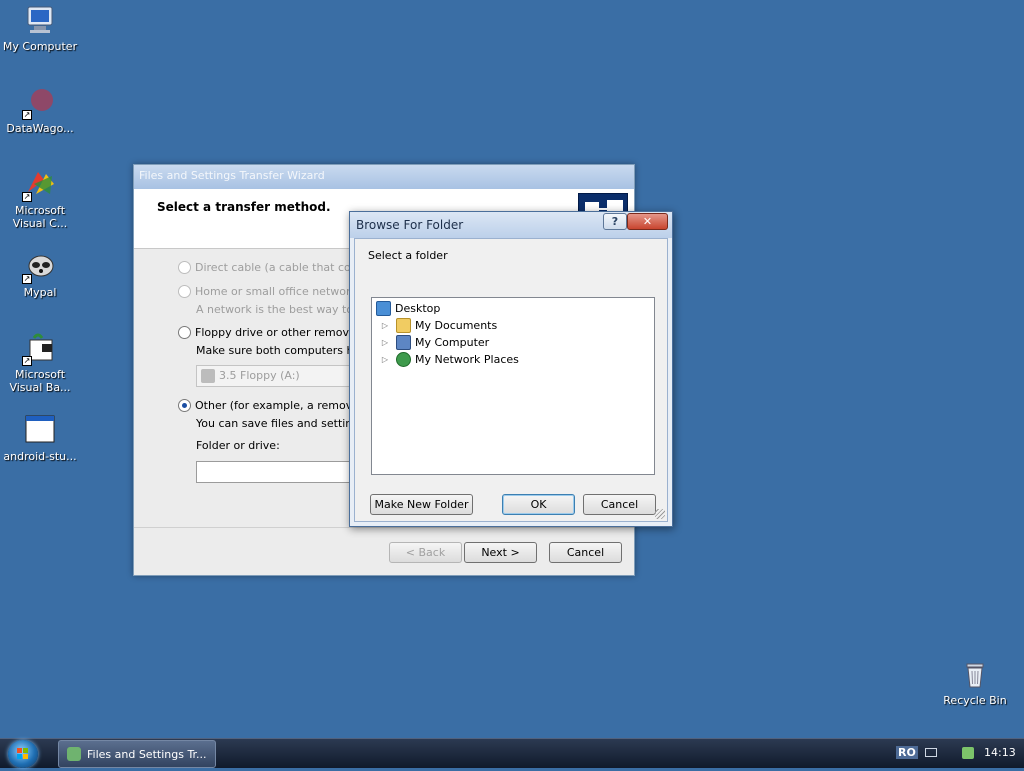 Image resolution: width=1024 pixels, height=771 pixels. Describe the element at coordinates (511, 225) in the screenshot. I see `browse-title-bar: Browse For Folder ? ✕` at that location.